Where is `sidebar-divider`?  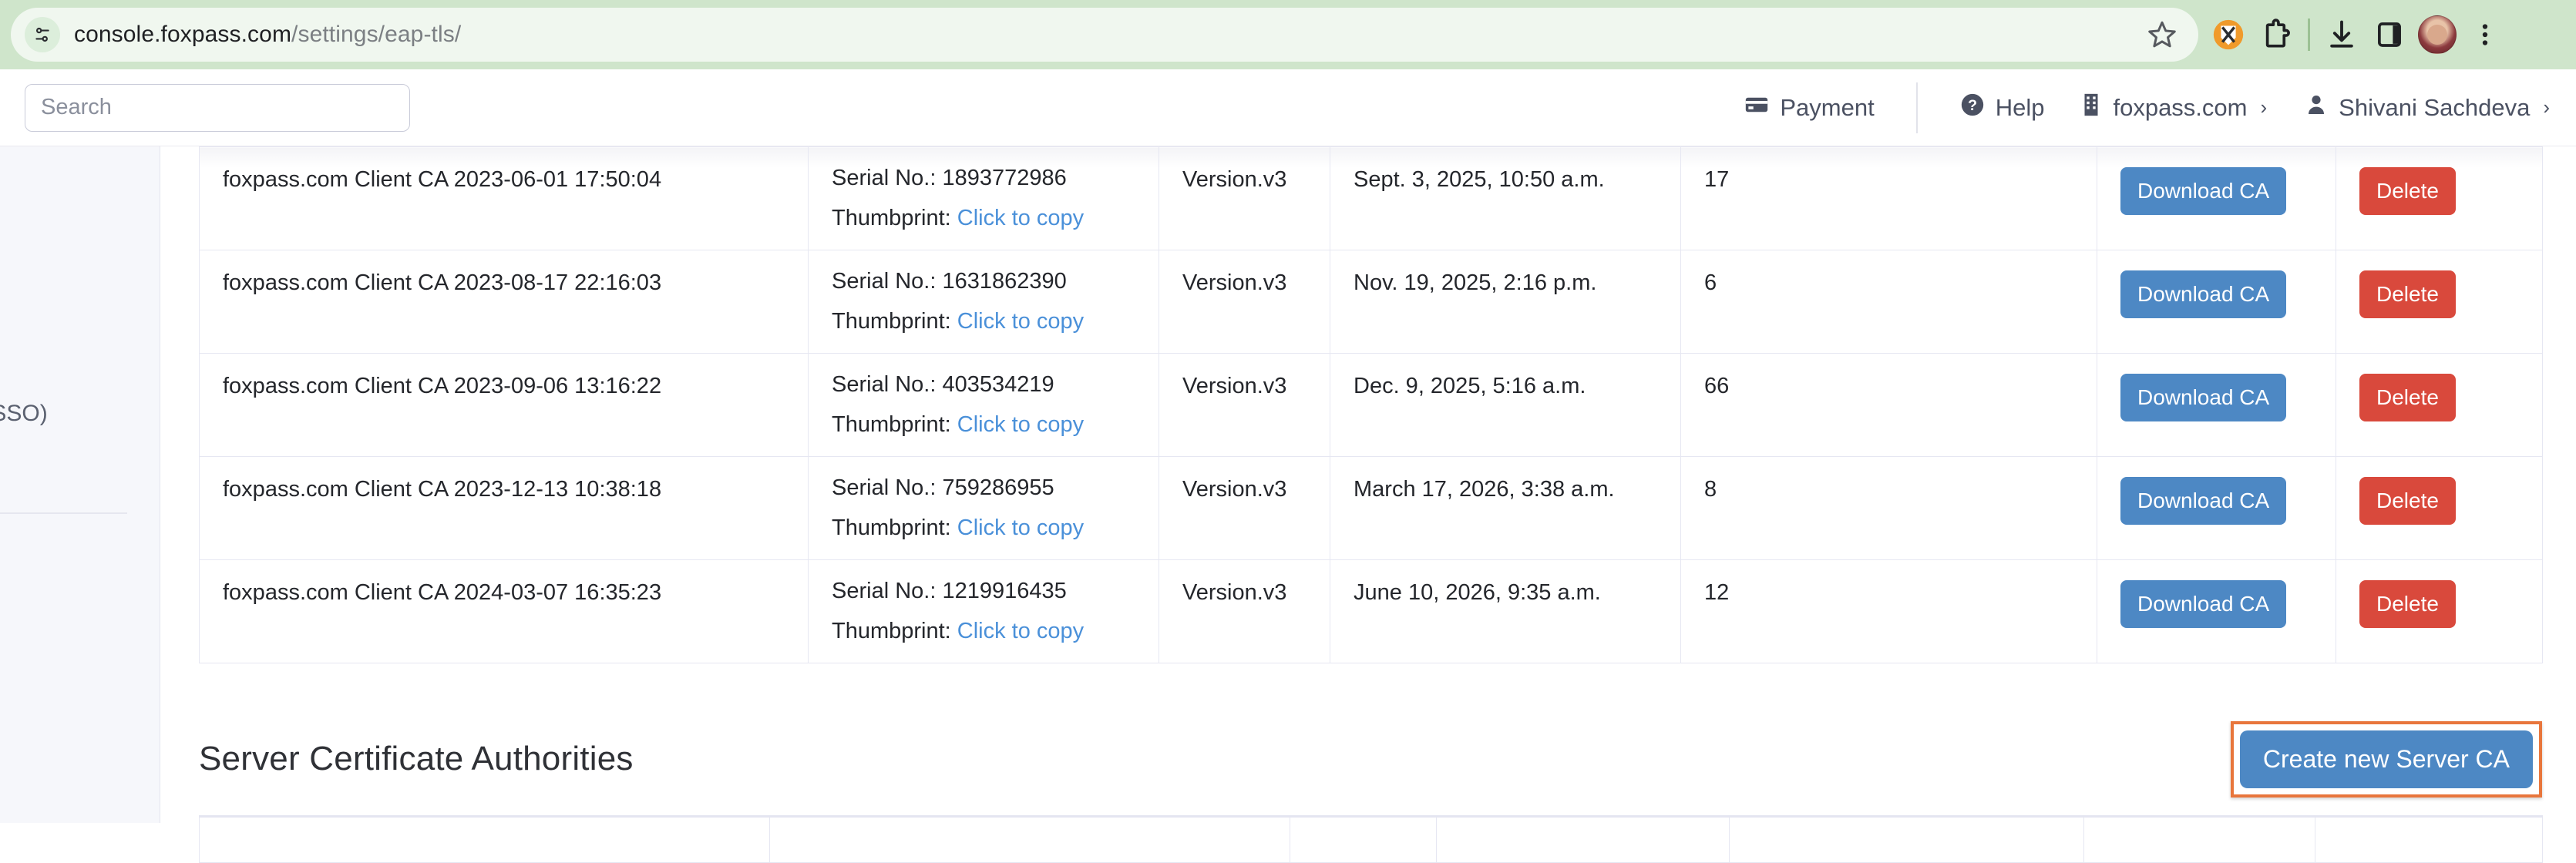 sidebar-divider is located at coordinates (63, 513).